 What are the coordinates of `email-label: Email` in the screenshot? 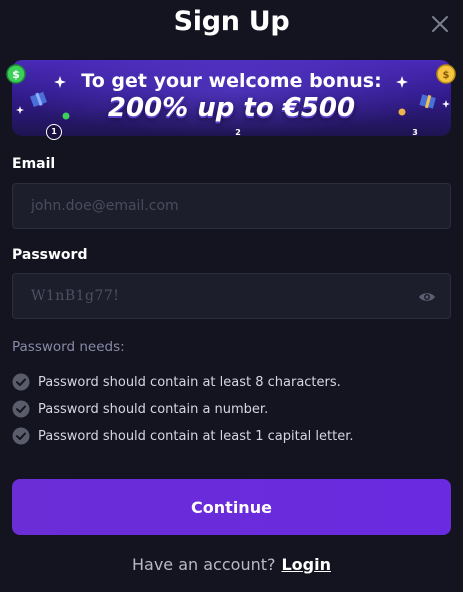 It's located at (34, 164).